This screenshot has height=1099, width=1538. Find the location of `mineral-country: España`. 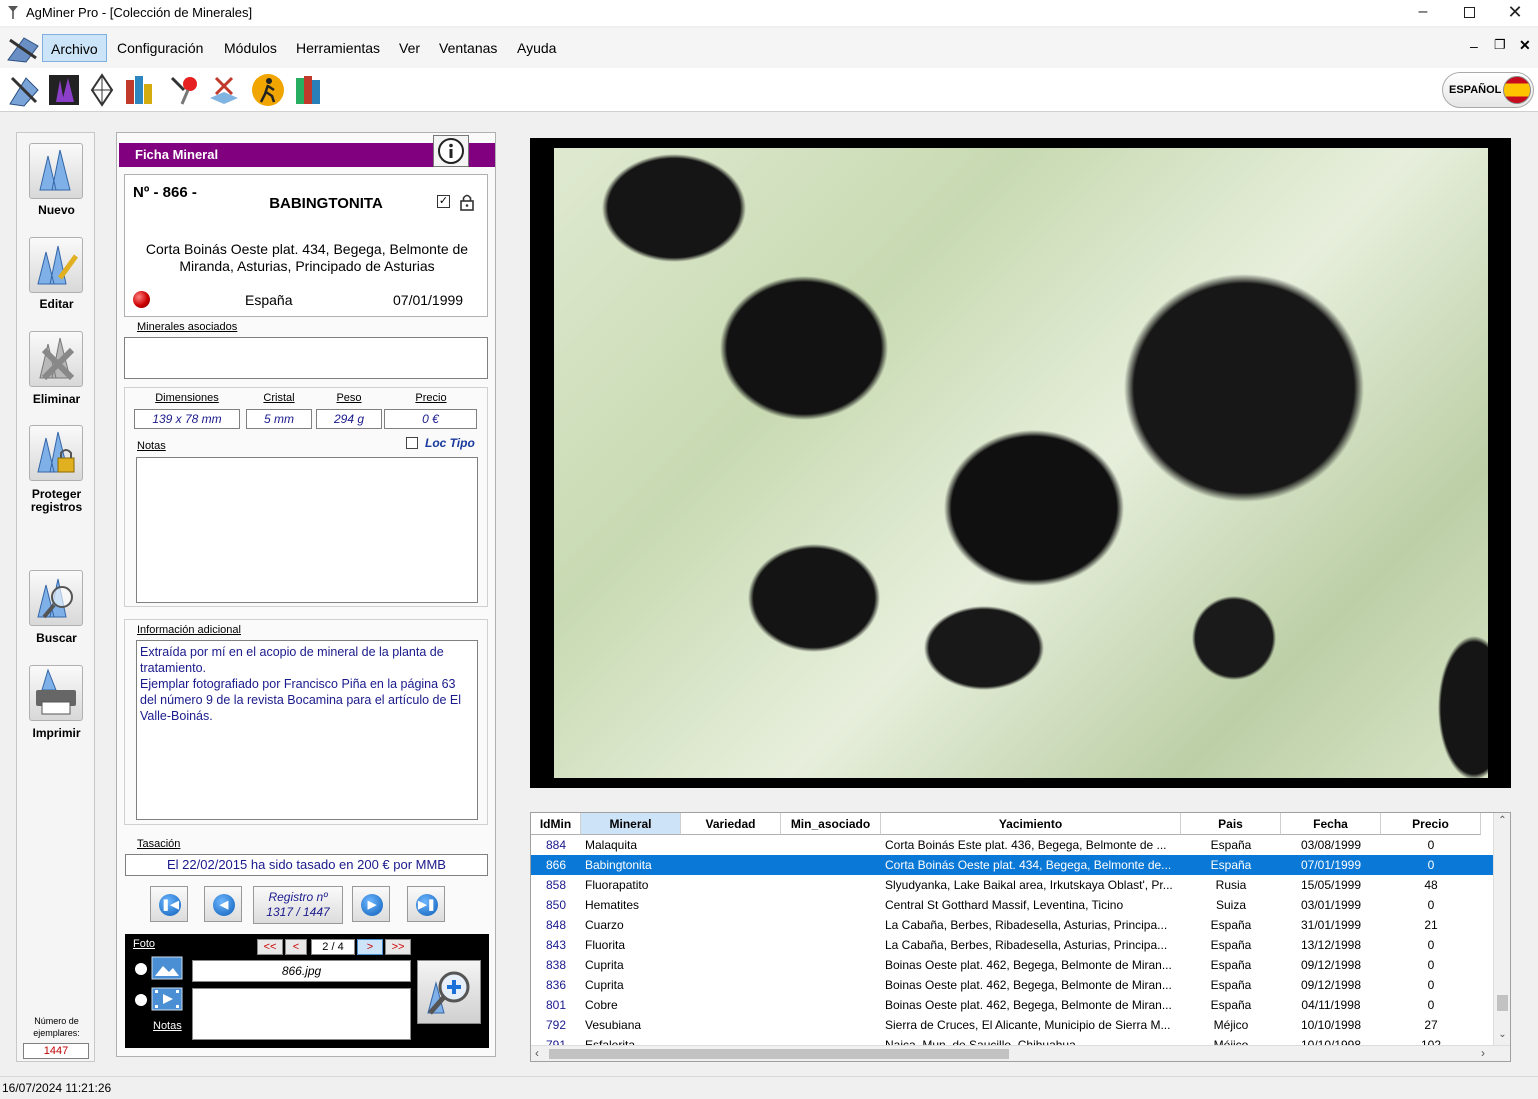

mineral-country: España is located at coordinates (269, 300).